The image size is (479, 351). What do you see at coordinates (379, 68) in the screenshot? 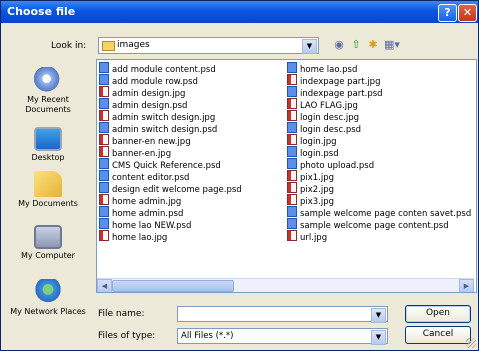
I see `file-item: home lao.psd` at bounding box center [379, 68].